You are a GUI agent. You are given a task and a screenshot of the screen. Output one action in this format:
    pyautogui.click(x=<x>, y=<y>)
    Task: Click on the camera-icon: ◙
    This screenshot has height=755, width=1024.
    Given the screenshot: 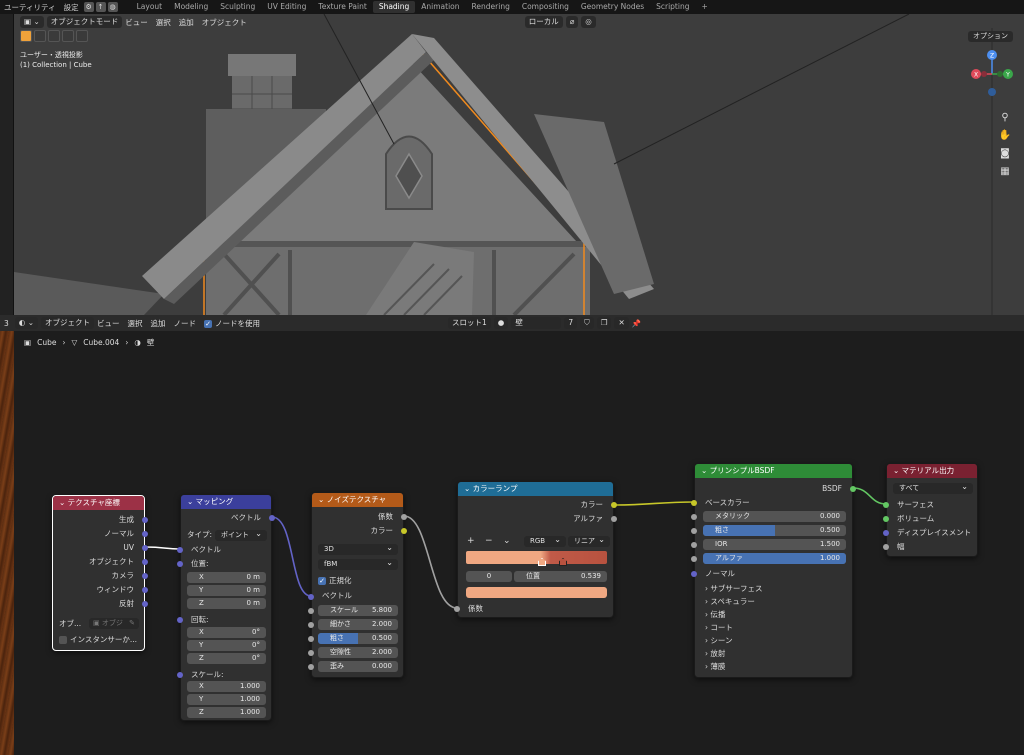 What is the action you would take?
    pyautogui.click(x=1005, y=155)
    